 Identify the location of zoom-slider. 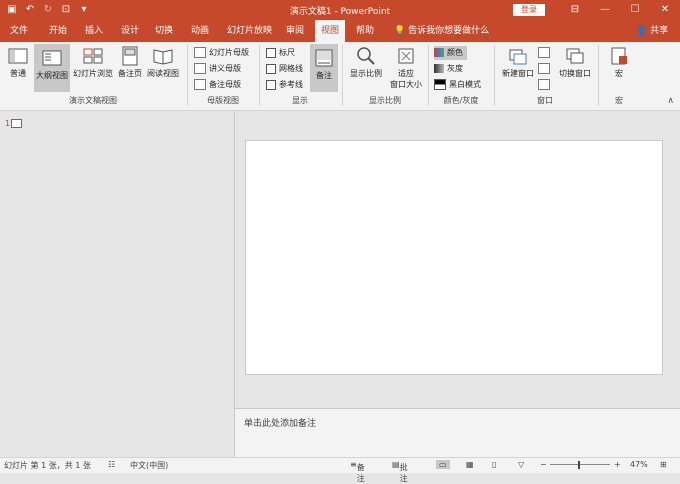
(580, 464).